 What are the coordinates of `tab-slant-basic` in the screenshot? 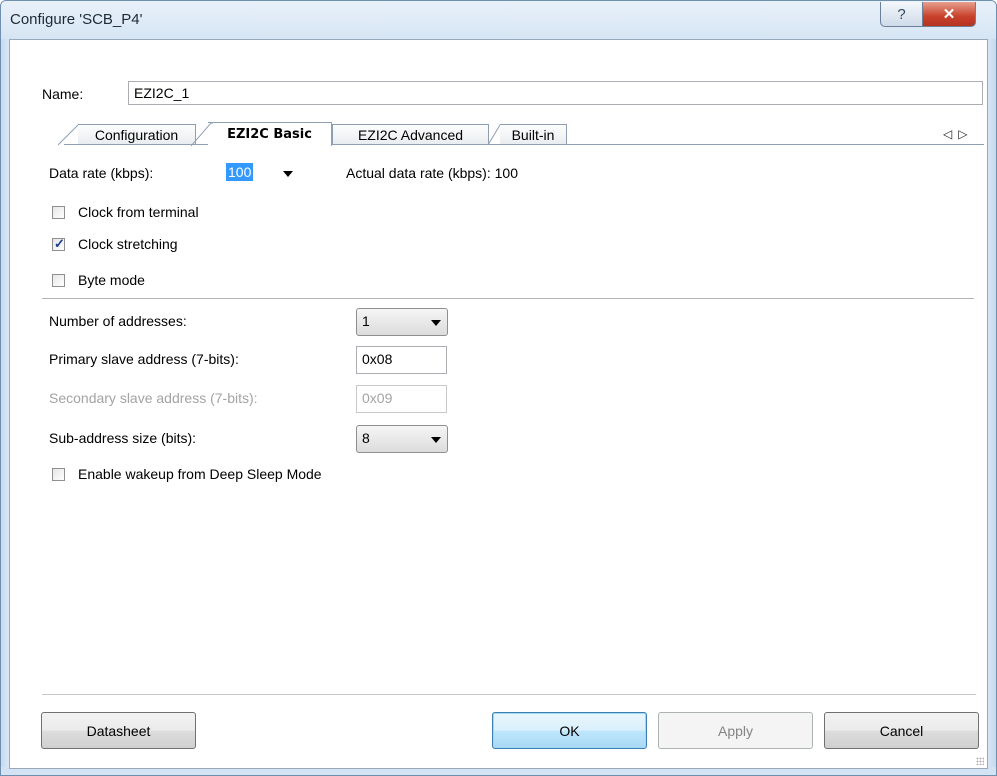 It's located at (202, 134).